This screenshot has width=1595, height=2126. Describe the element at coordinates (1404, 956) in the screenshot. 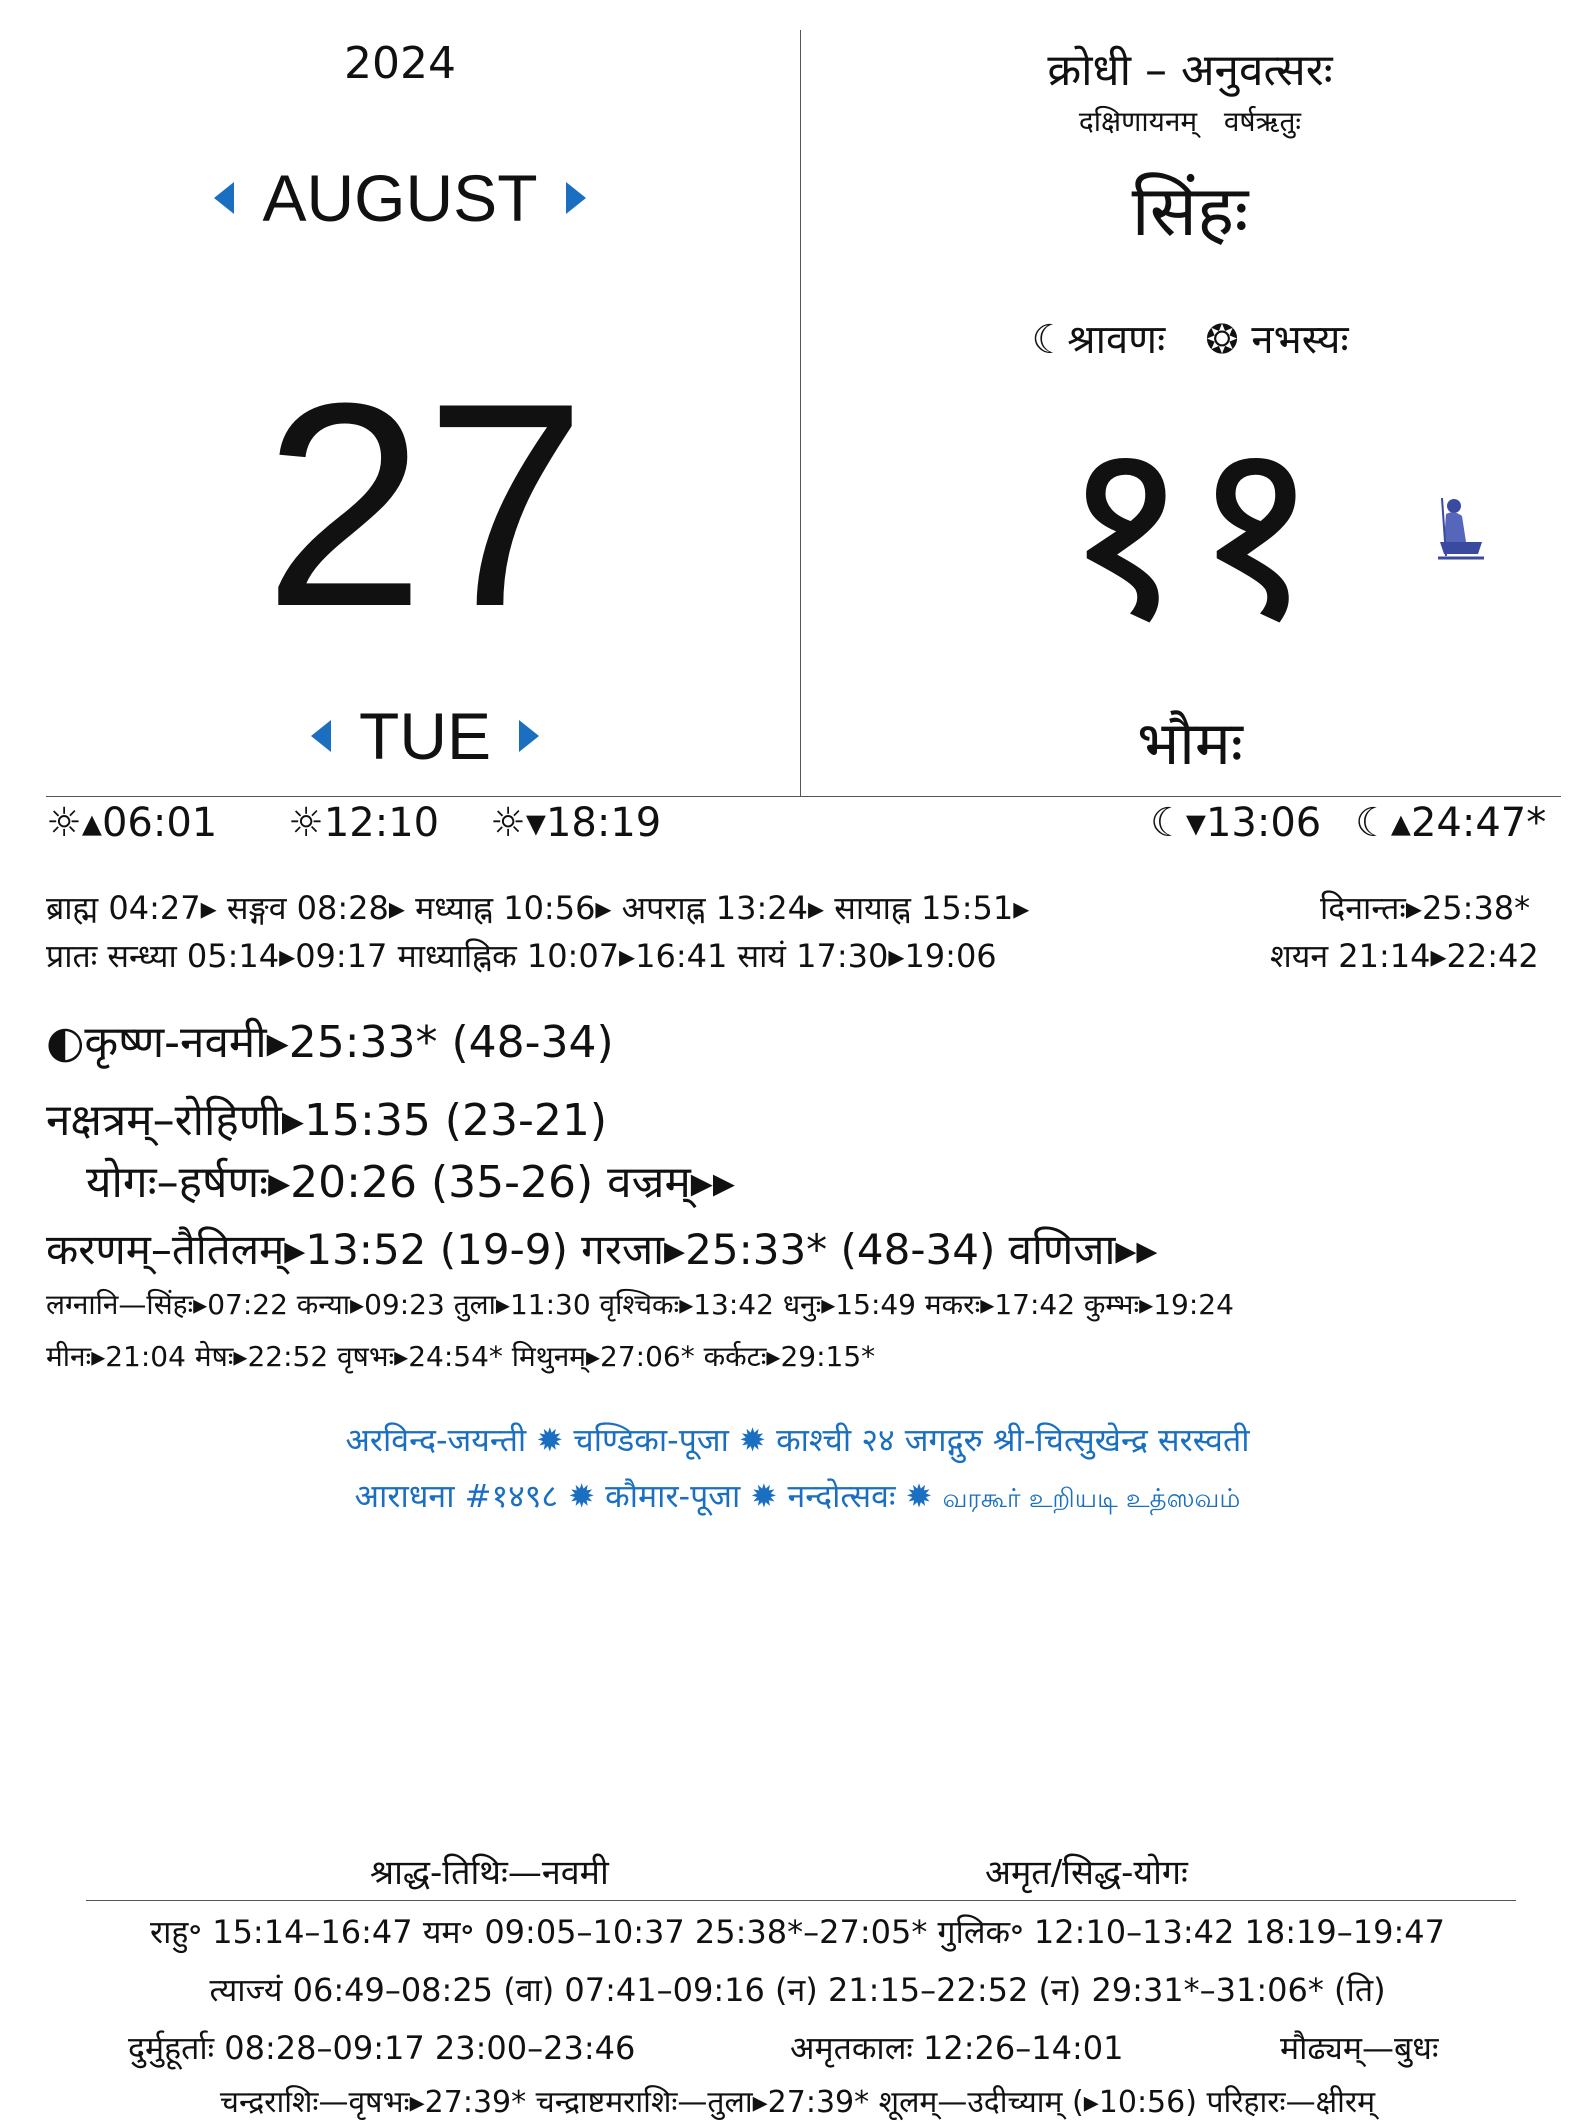

I see `shayana: शयन 21:14▸22:42` at that location.